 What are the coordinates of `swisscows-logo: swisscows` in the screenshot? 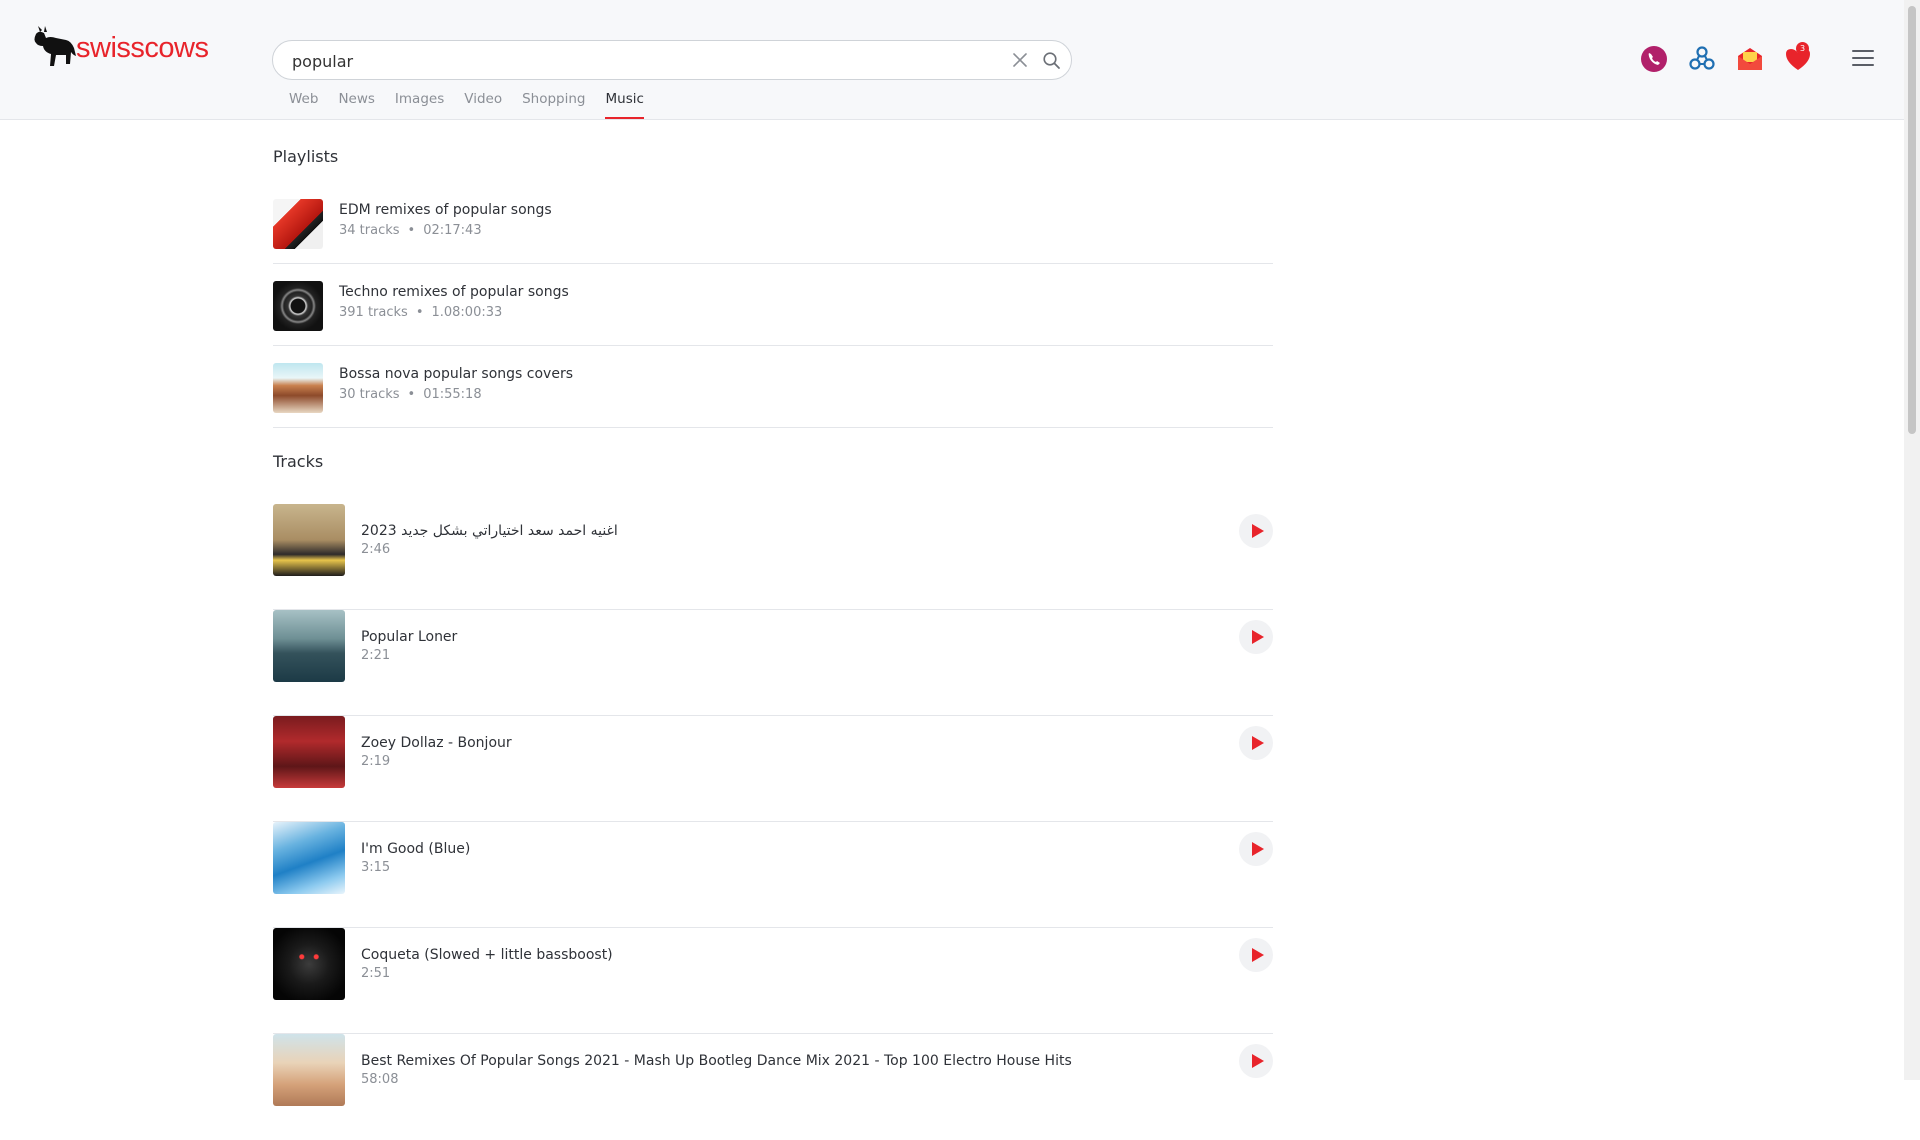 It's located at (119, 48).